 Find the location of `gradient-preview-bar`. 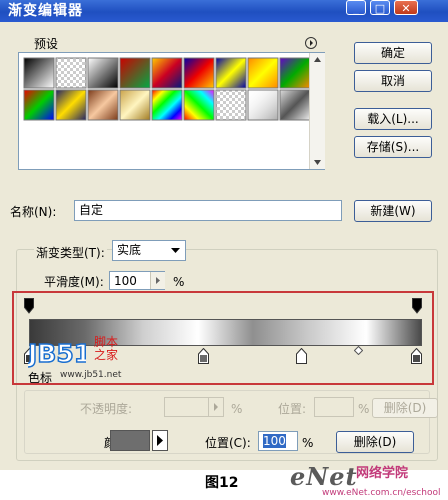

gradient-preview-bar is located at coordinates (225, 332).